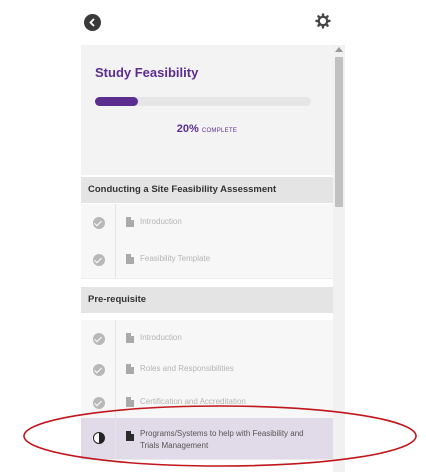 The height and width of the screenshot is (472, 426). What do you see at coordinates (187, 368) in the screenshot?
I see `item-label: Roles and Responsibilities` at bounding box center [187, 368].